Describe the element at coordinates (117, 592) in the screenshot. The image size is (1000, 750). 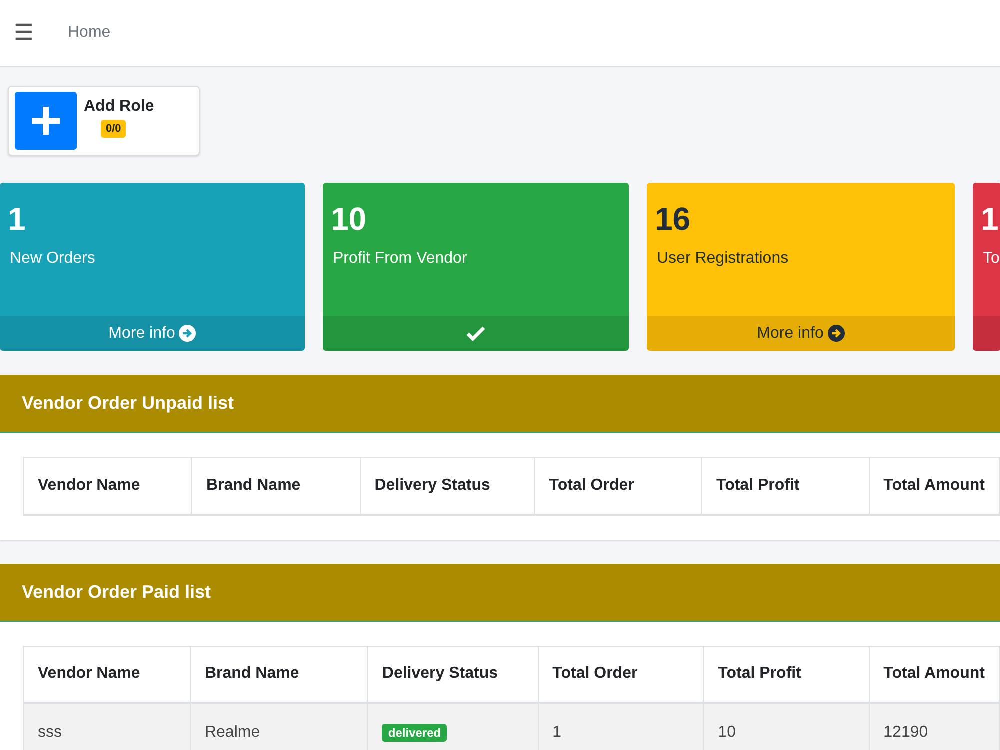
I see `section-title: Vendor Order Paid list` at that location.